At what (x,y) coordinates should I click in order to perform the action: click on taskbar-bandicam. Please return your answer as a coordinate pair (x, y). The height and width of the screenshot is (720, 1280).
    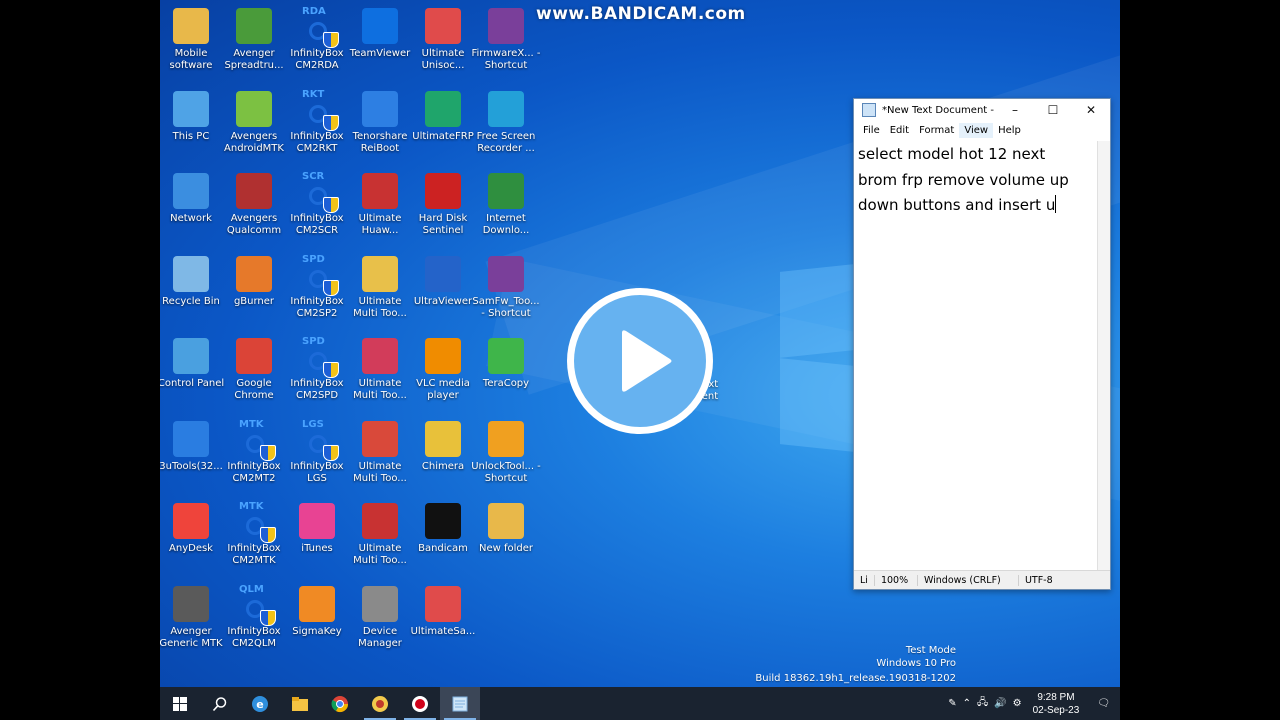
    Looking at the image, I should click on (420, 703).